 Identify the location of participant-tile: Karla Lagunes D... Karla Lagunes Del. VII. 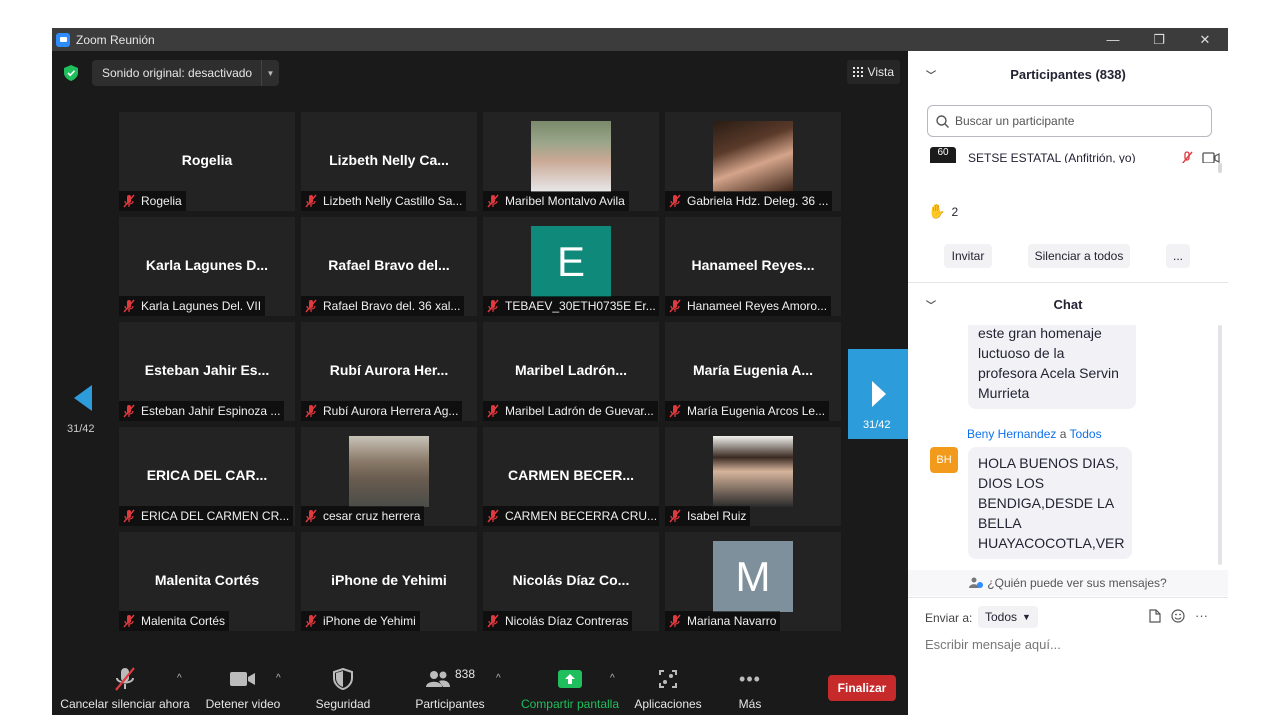
(207, 266).